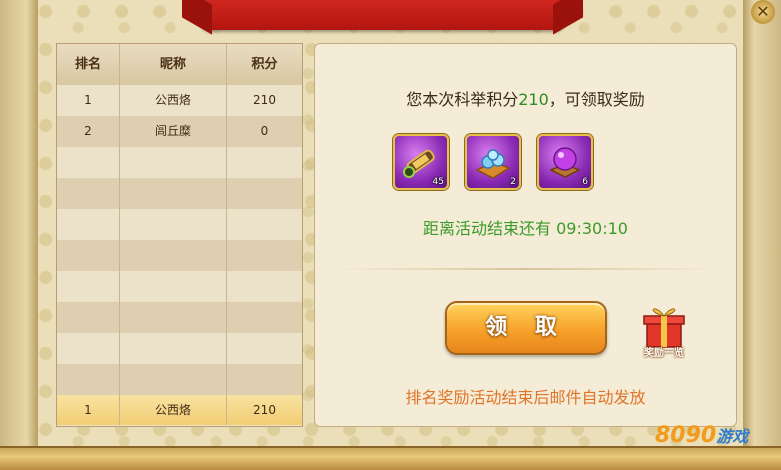 The image size is (781, 470). What do you see at coordinates (88, 100) in the screenshot?
I see `cell-rank: 1` at bounding box center [88, 100].